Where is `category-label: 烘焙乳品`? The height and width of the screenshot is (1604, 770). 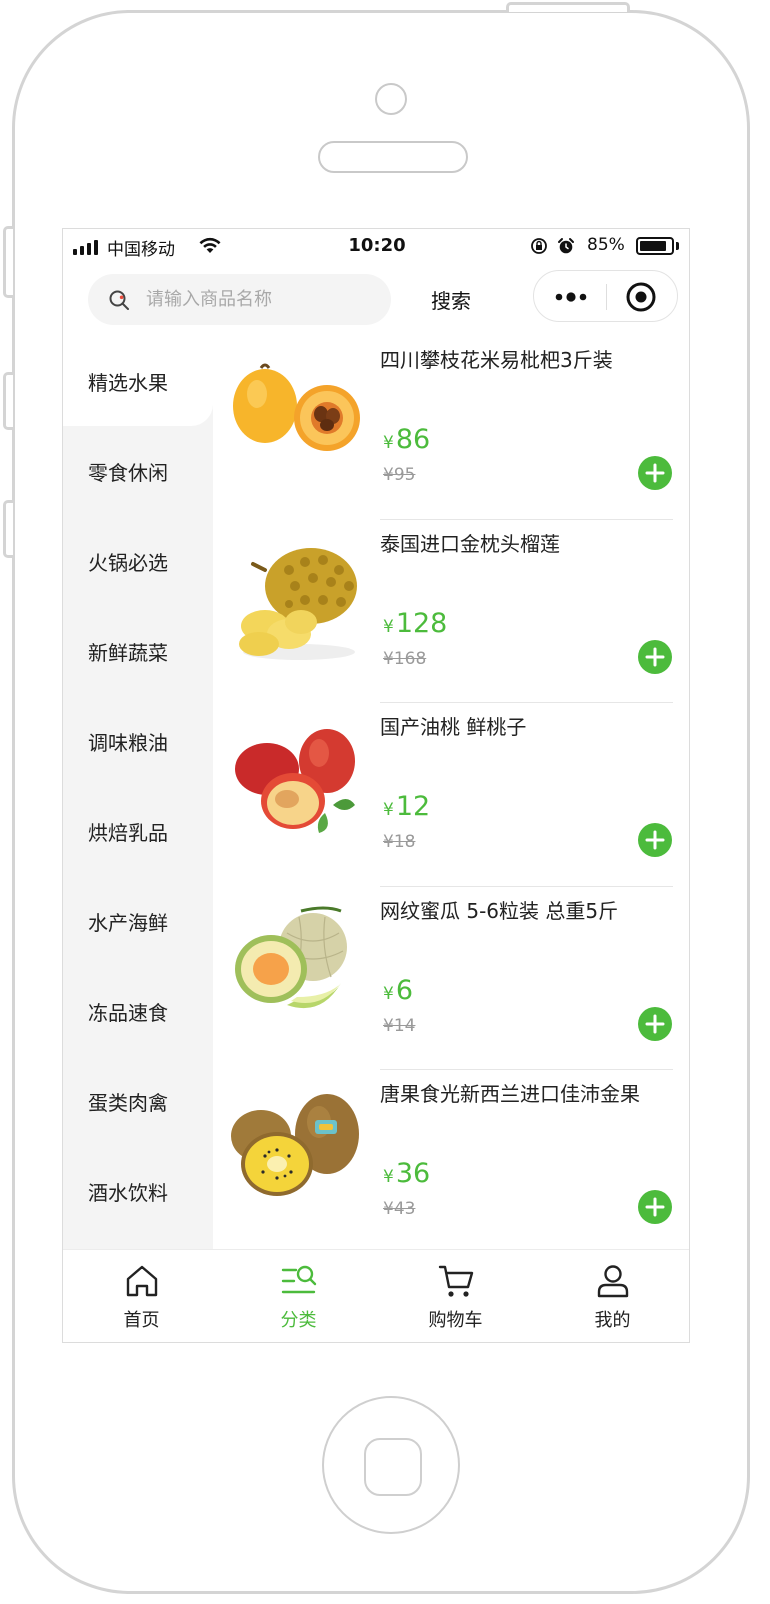 category-label: 烘焙乳品 is located at coordinates (128, 832).